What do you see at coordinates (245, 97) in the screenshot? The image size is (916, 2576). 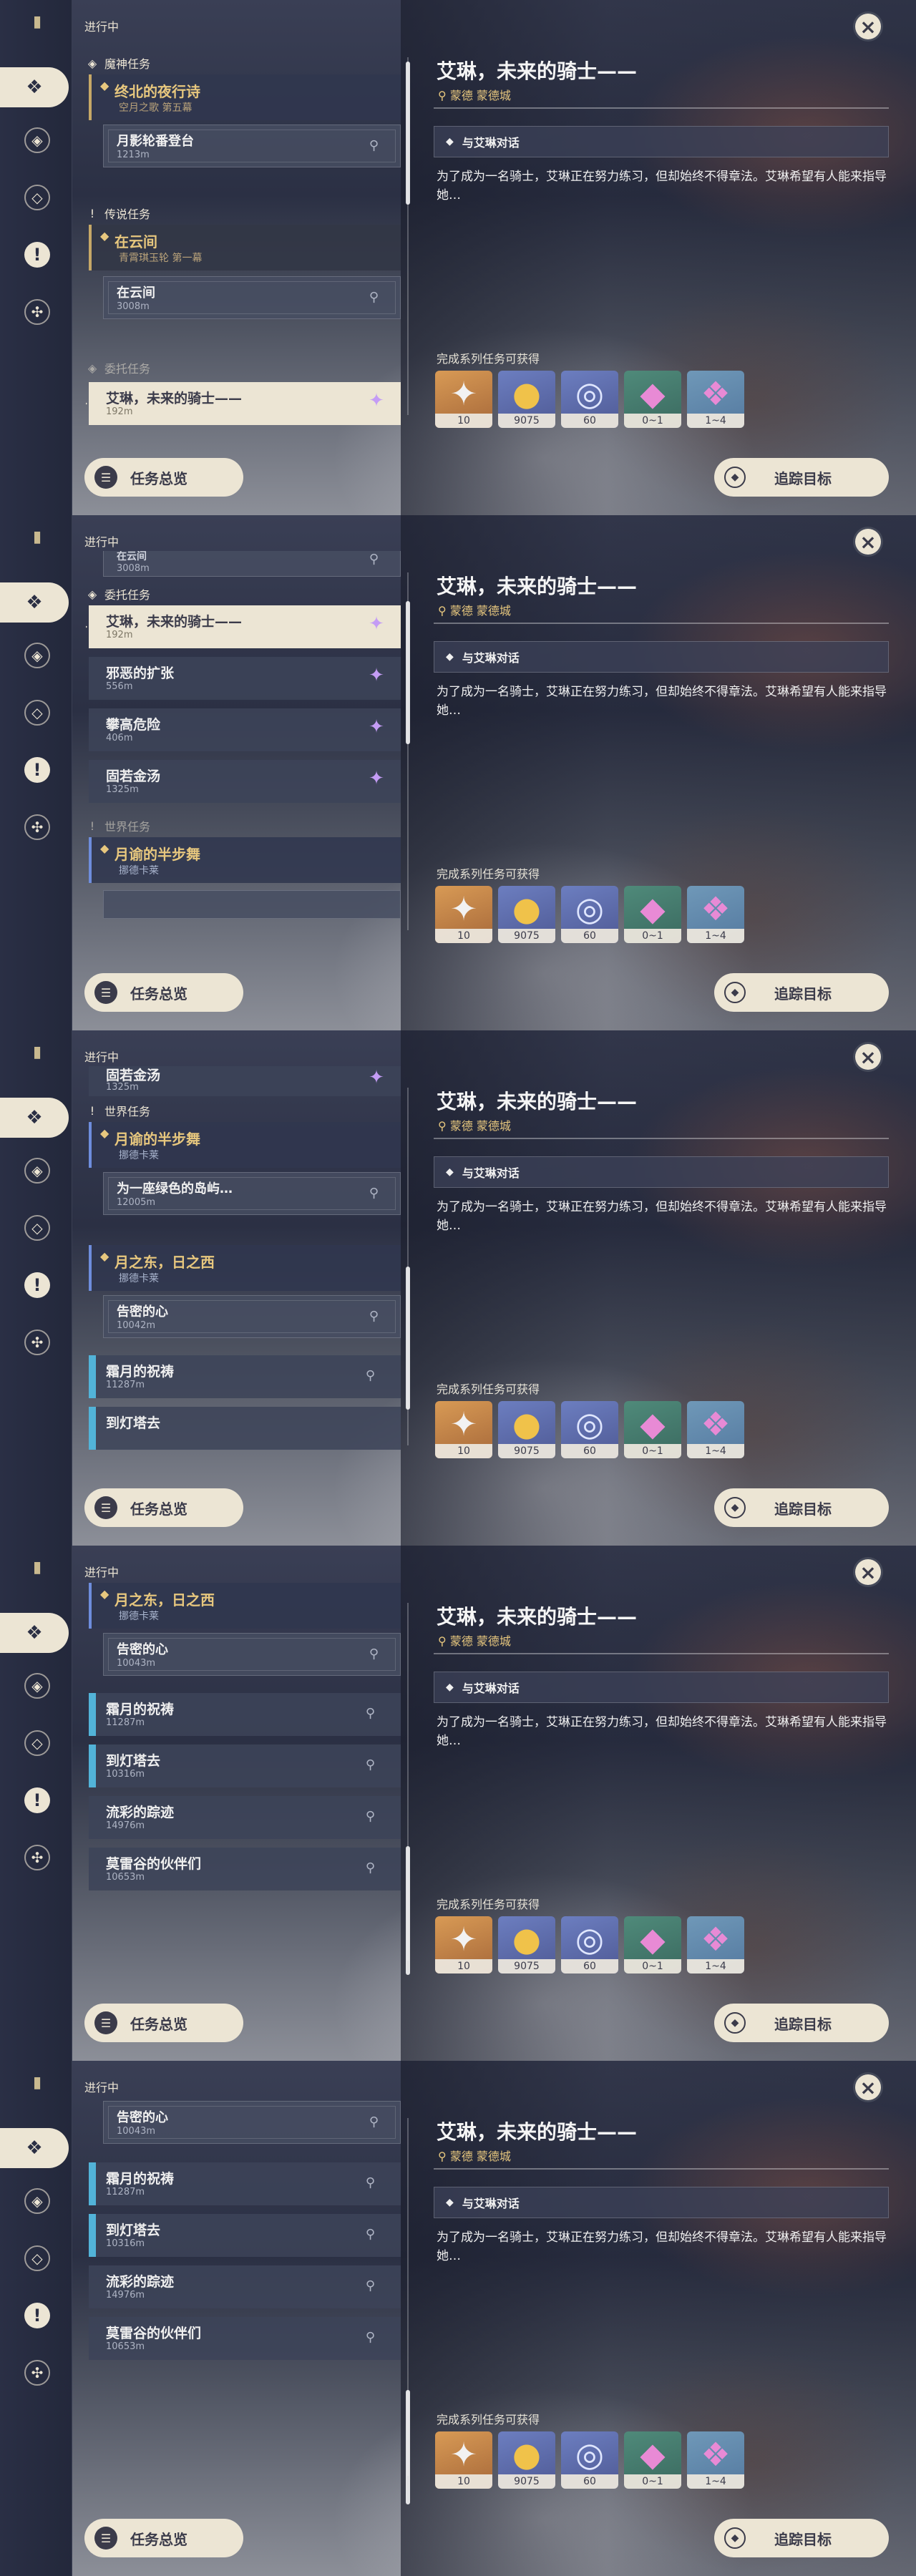 I see `quest-archon: ◆ 终北的夜行诗 空月之歌 第五幕` at bounding box center [245, 97].